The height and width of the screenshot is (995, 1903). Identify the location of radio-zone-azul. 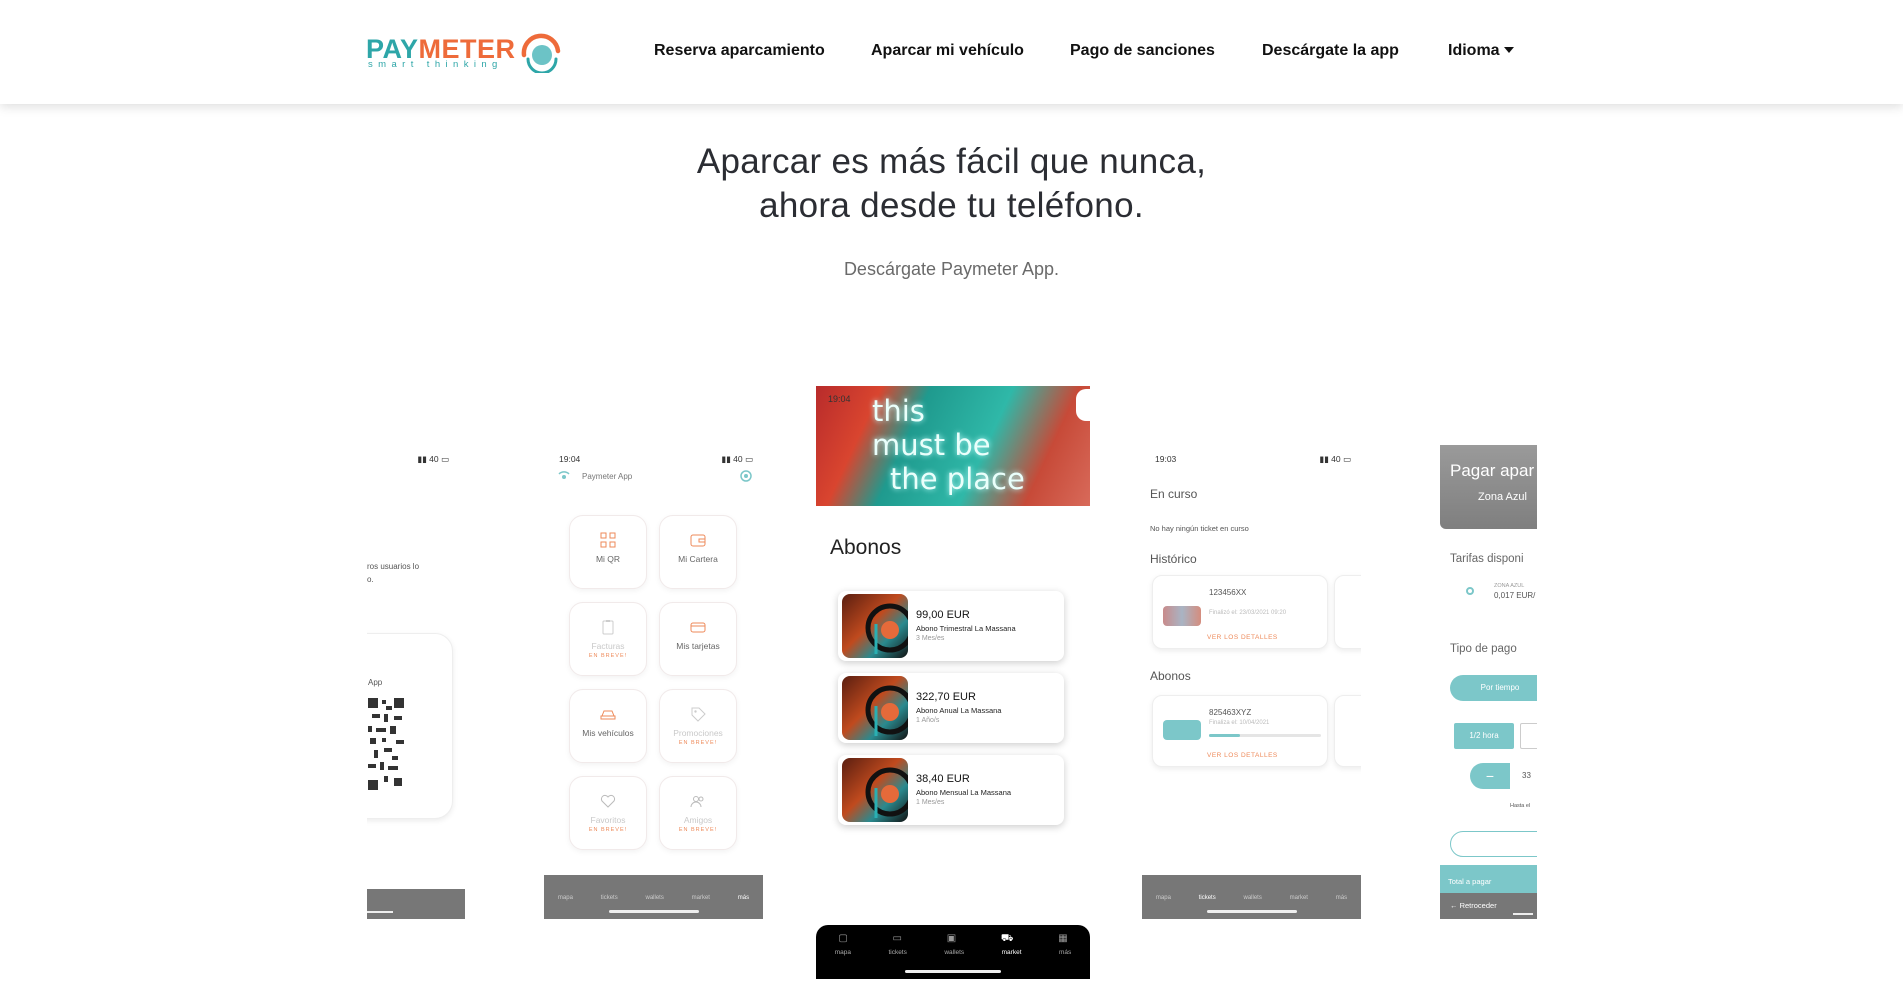
(1470, 591).